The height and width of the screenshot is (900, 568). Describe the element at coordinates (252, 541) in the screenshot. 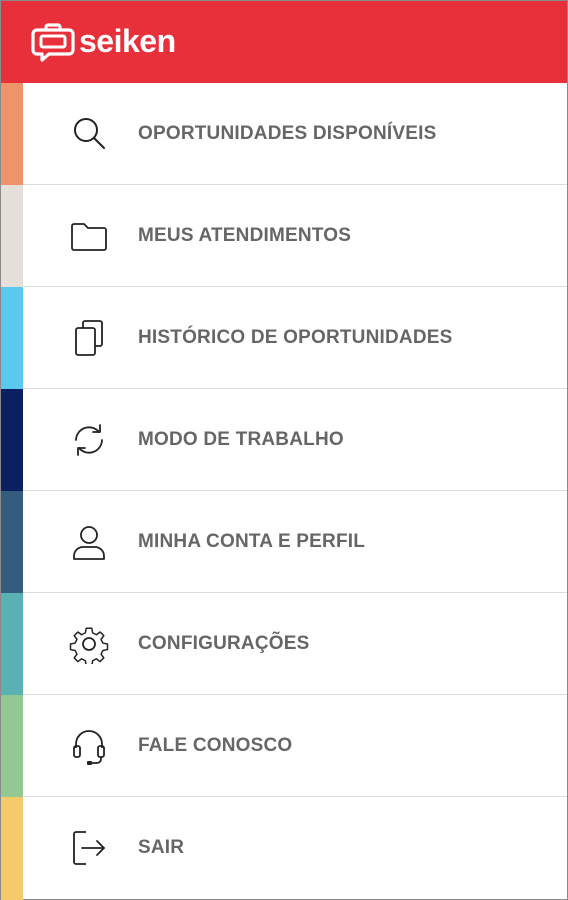

I see `menu-label: MINHA CONTA E PERFIL` at that location.